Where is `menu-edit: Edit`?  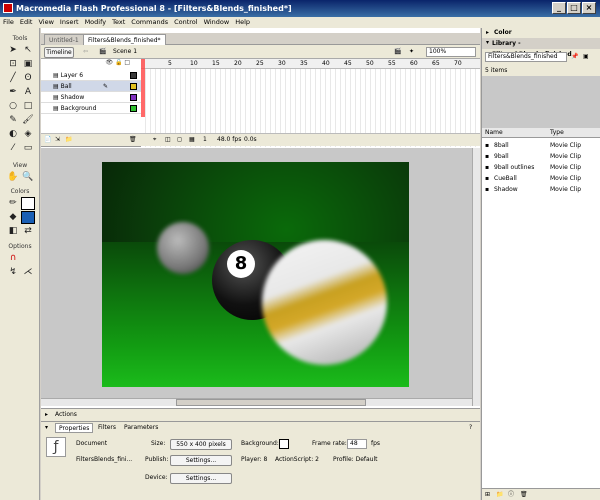
menu-edit: Edit is located at coordinates (26, 22).